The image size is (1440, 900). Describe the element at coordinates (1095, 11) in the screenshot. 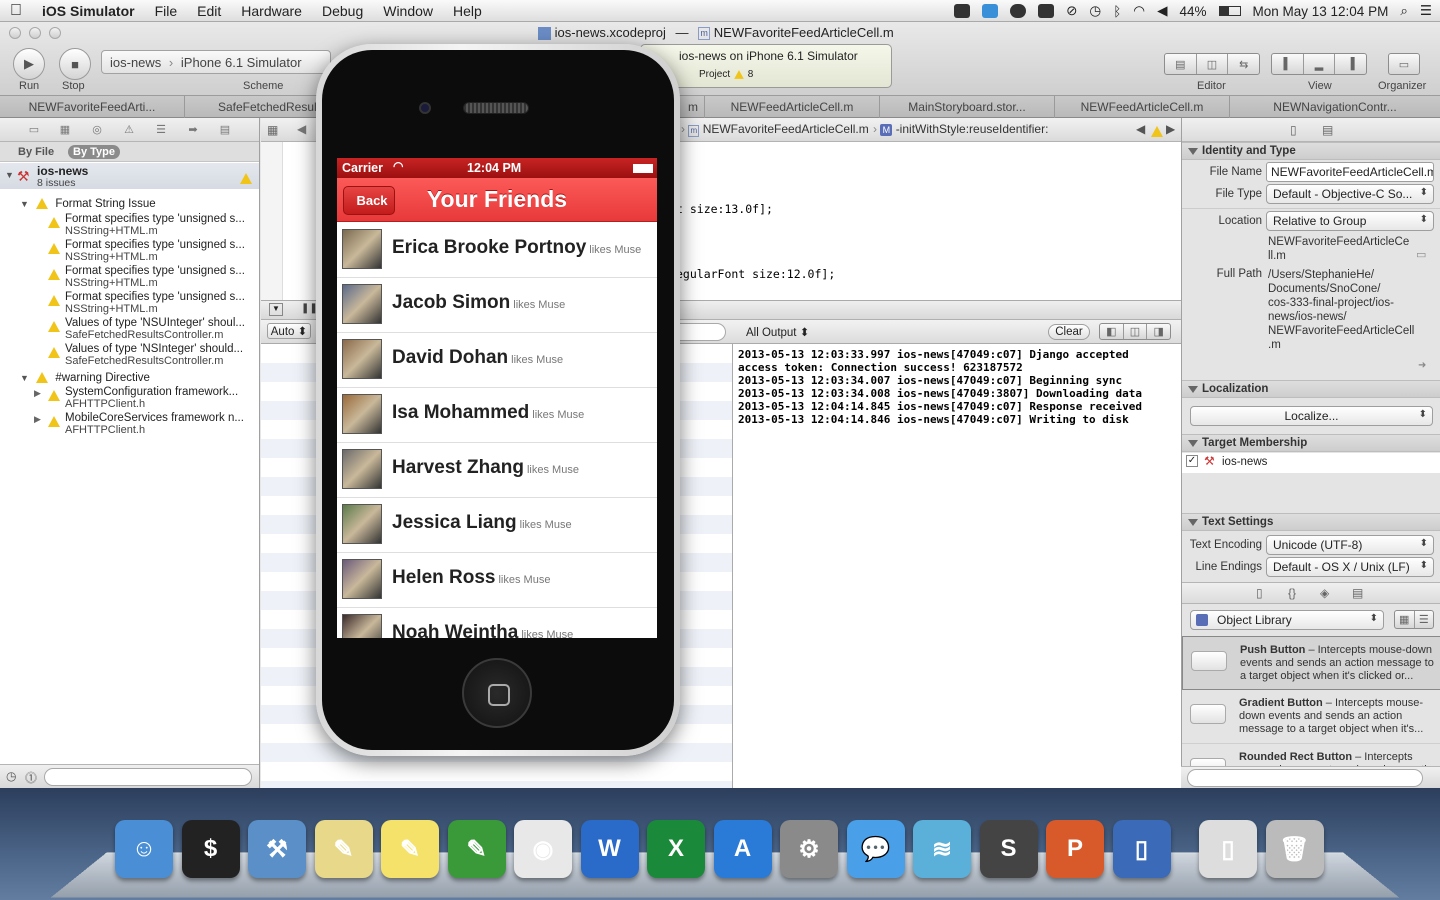

I see `time-machine-icon: ◷` at that location.